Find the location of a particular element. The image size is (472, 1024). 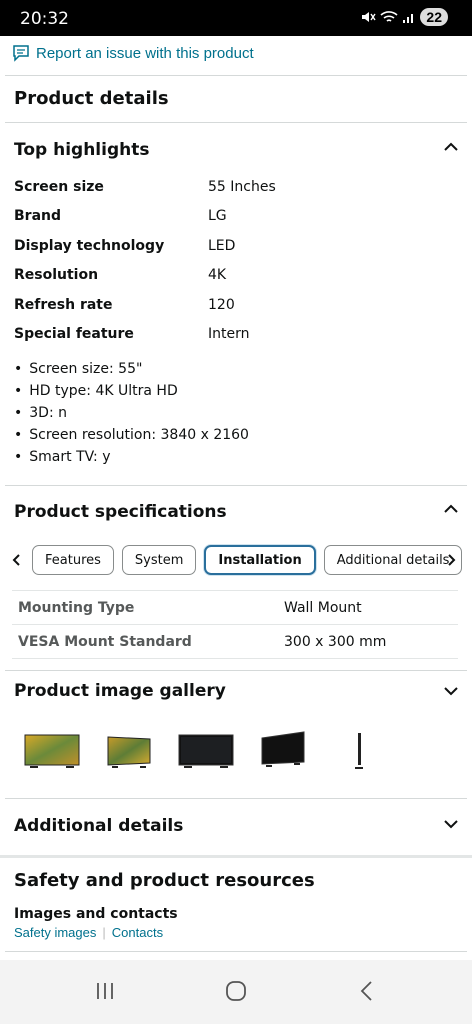

additional-details-title: Additional details is located at coordinates (98, 826).